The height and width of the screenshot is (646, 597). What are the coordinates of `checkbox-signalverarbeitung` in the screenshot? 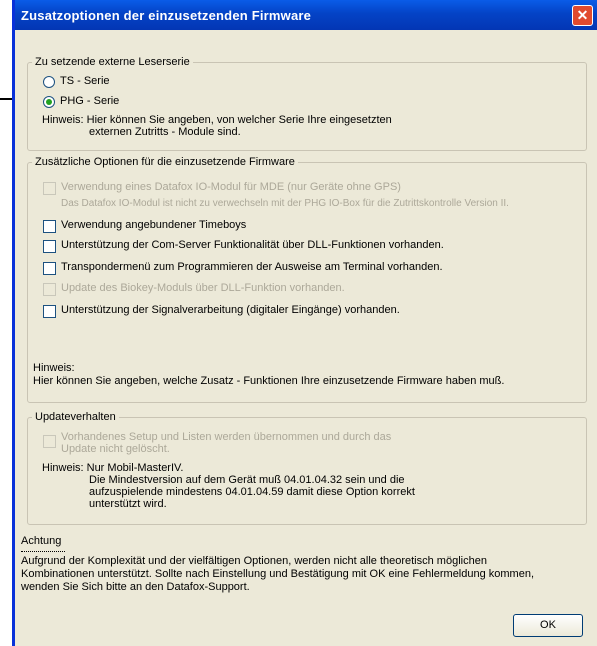 It's located at (49, 311).